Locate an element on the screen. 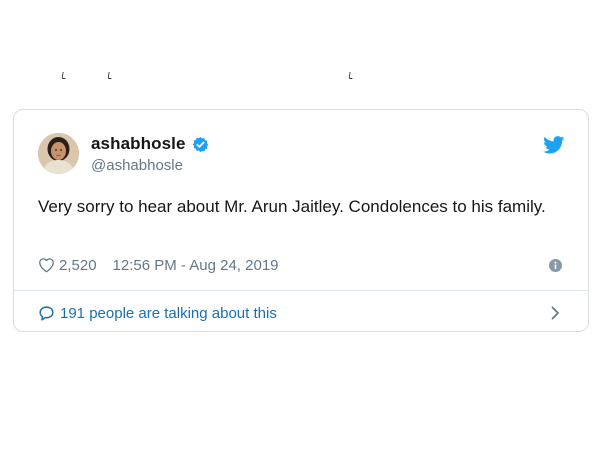  avatar-portrait-icon is located at coordinates (58, 153).